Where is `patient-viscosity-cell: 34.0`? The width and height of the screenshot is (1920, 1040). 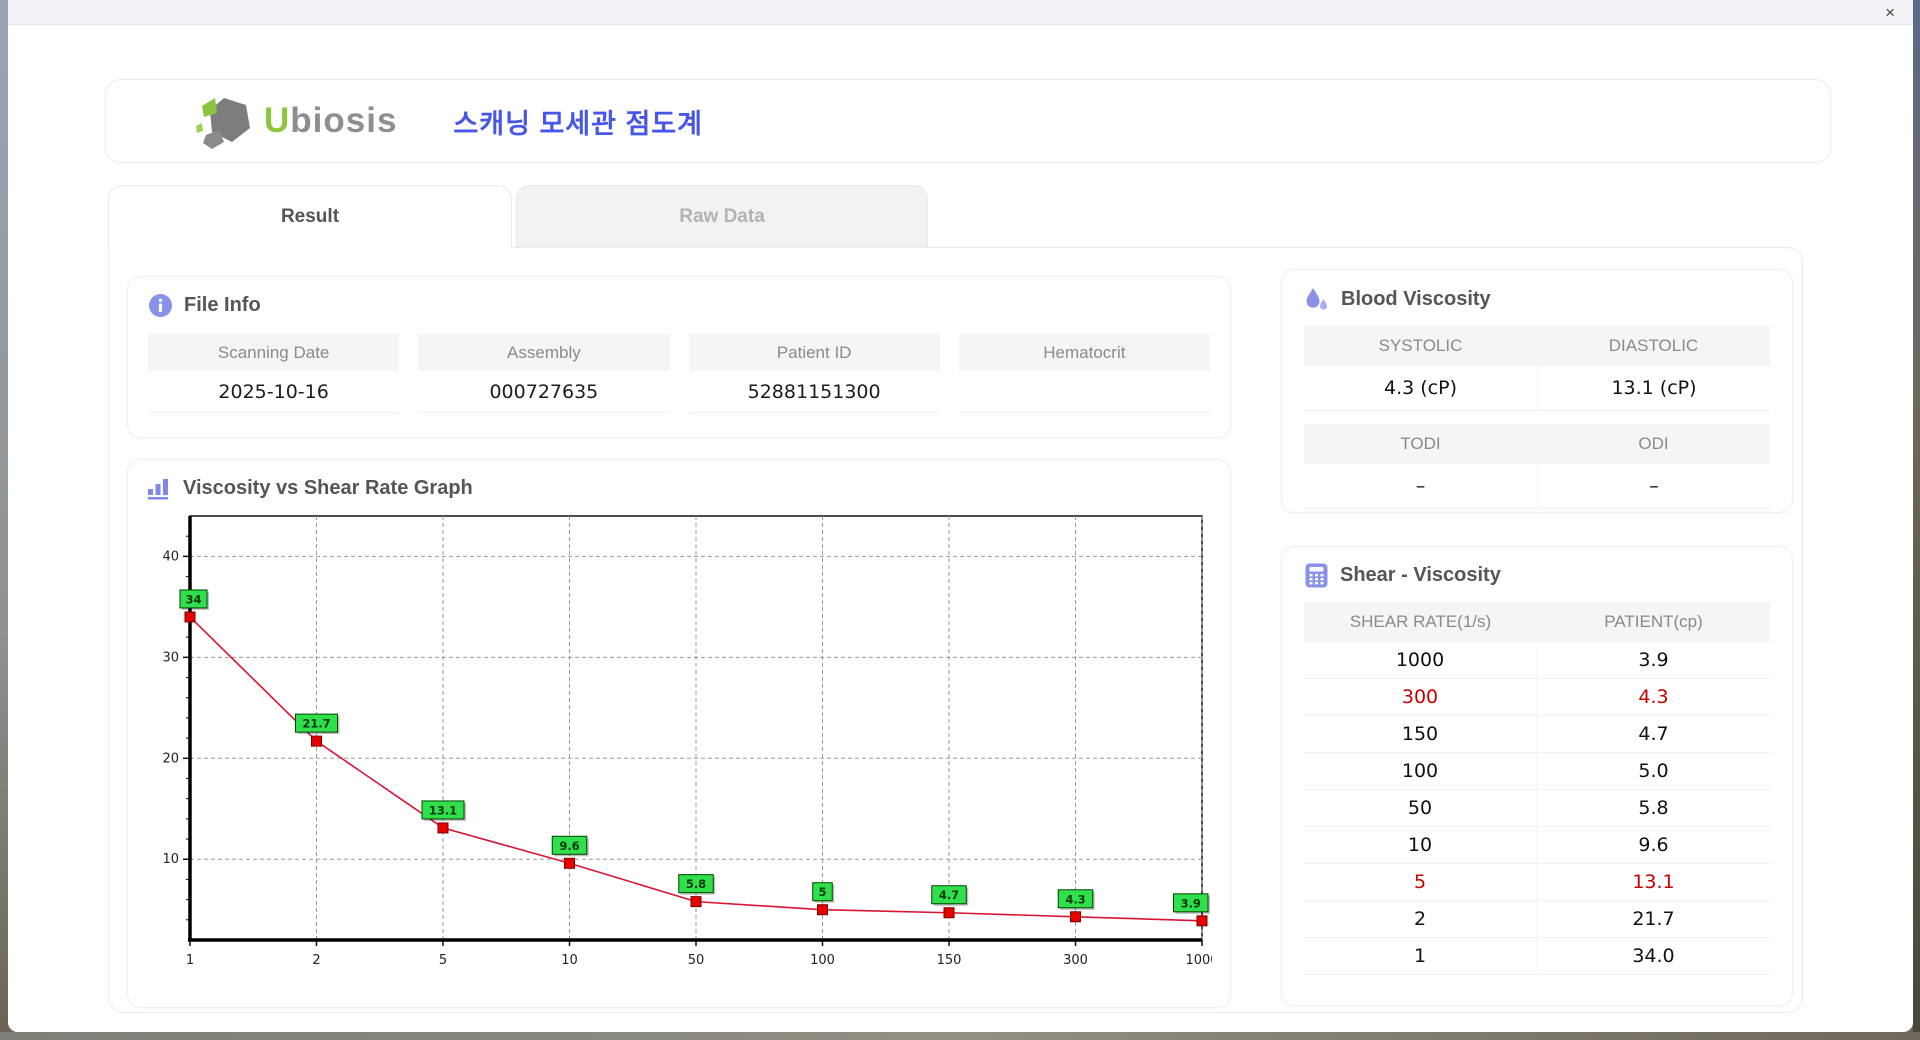 patient-viscosity-cell: 34.0 is located at coordinates (1653, 956).